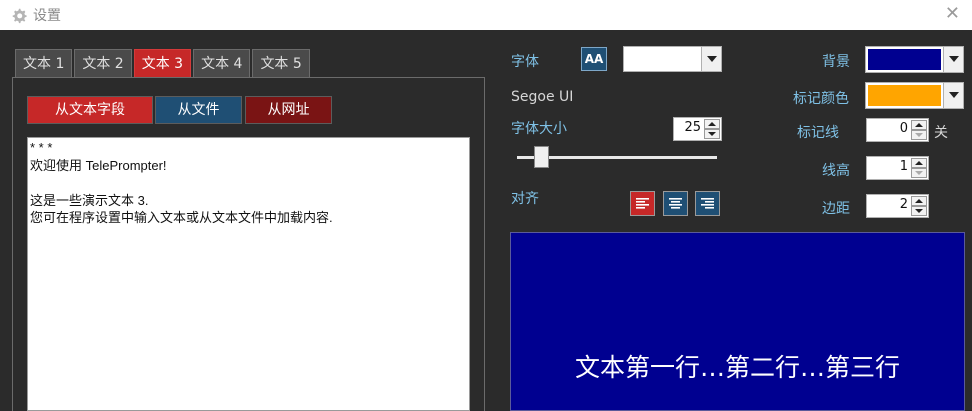 The height and width of the screenshot is (411, 972). Describe the element at coordinates (836, 62) in the screenshot. I see `background-label: 背景` at that location.